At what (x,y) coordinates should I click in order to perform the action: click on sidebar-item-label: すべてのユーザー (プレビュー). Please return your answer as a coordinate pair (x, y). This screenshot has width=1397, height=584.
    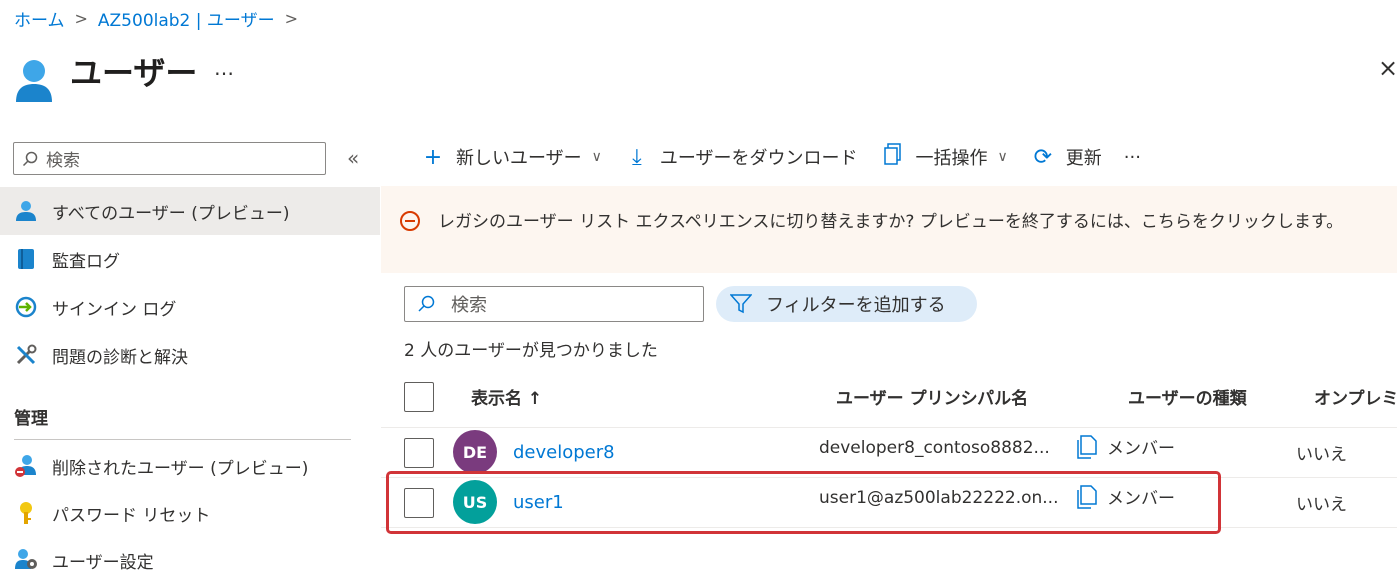
    Looking at the image, I should click on (171, 213).